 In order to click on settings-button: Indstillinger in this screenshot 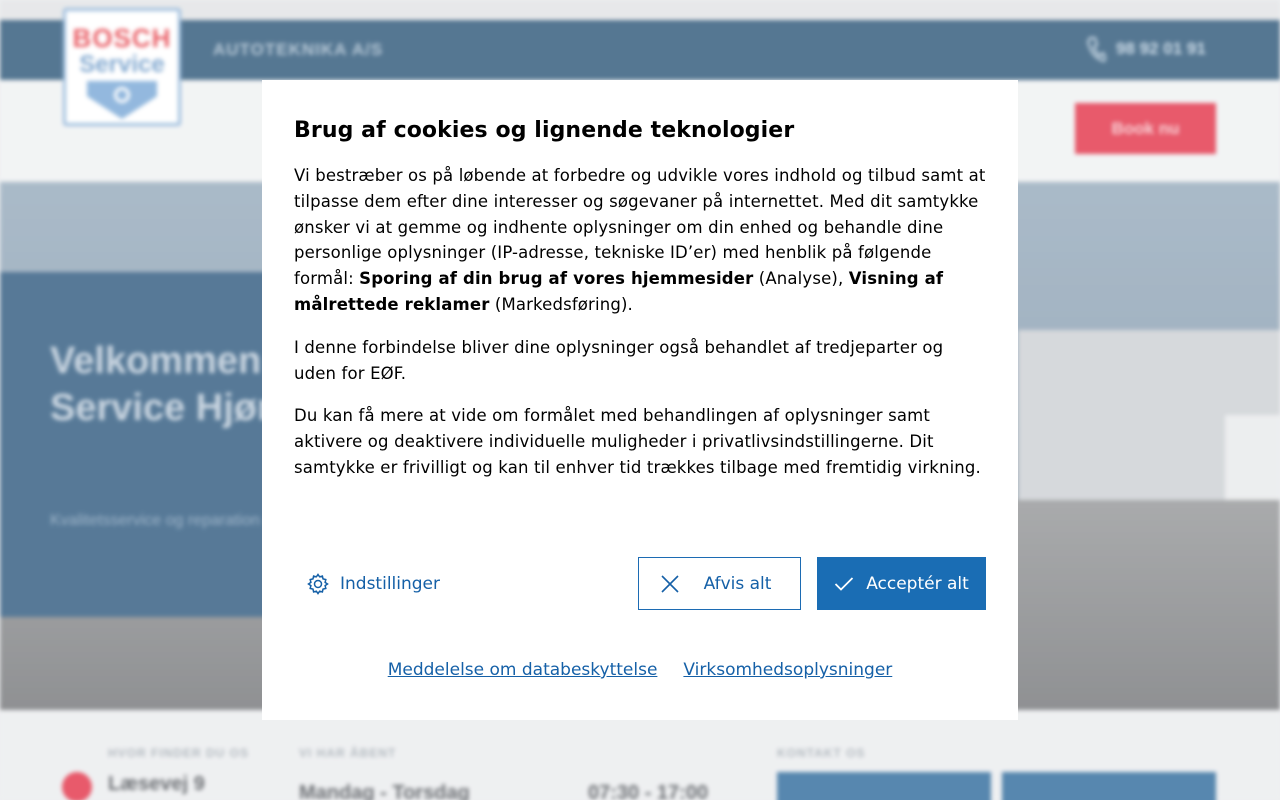, I will do `click(373, 583)`.